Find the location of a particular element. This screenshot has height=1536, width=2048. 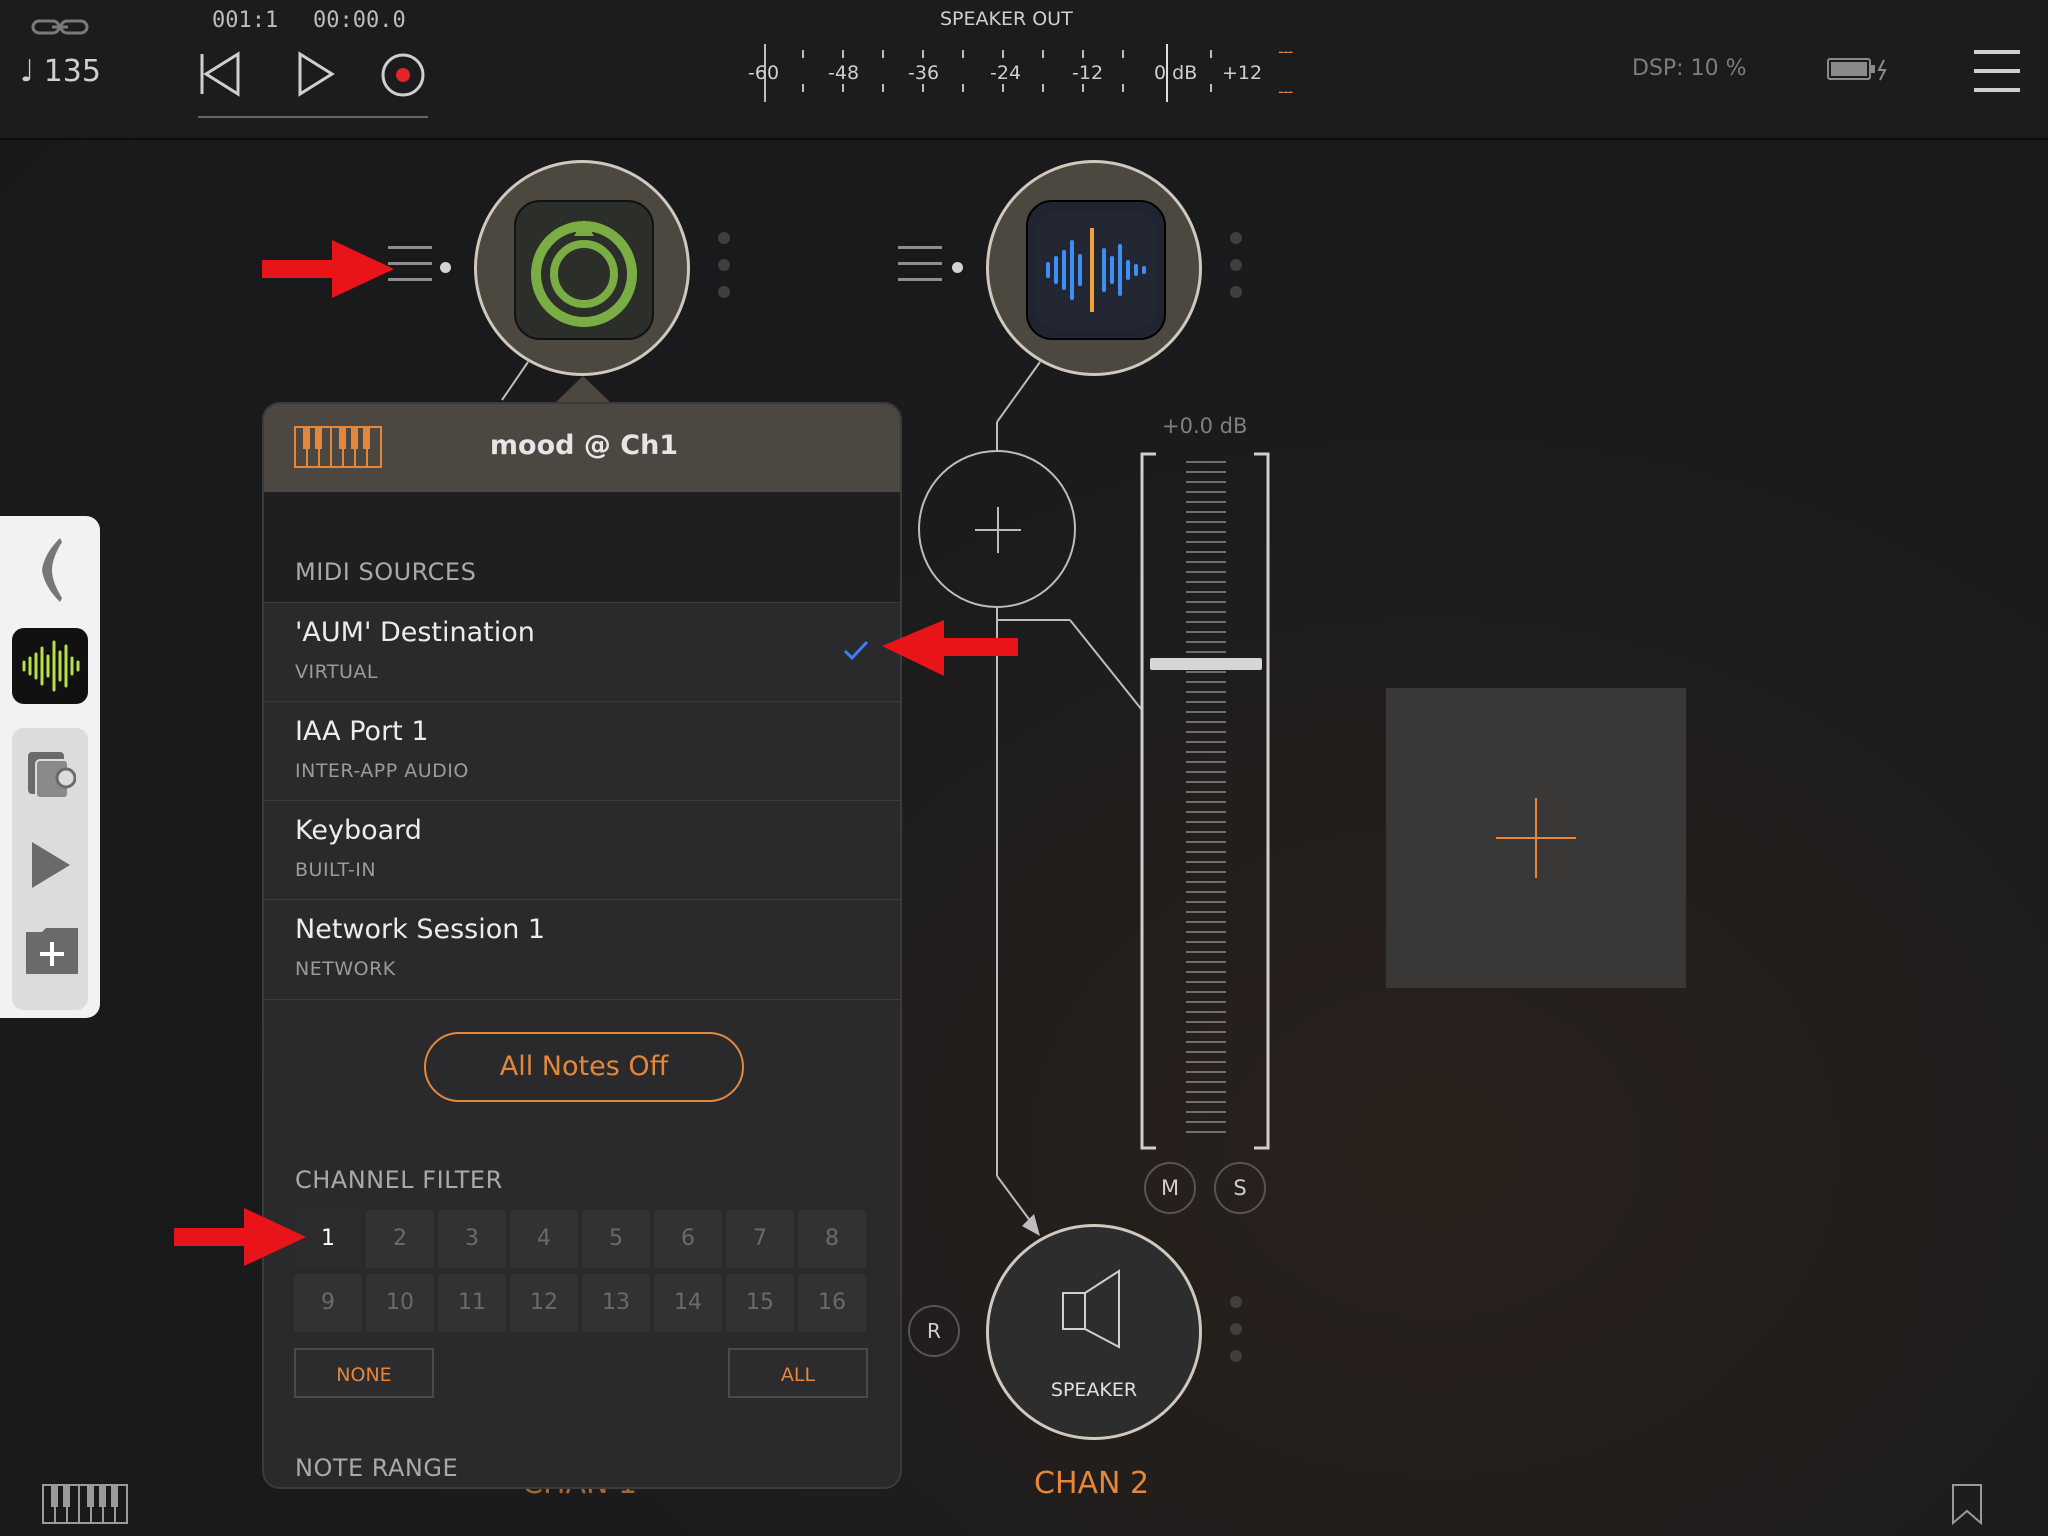

midi-source-type: NETWORK is located at coordinates (345, 969).